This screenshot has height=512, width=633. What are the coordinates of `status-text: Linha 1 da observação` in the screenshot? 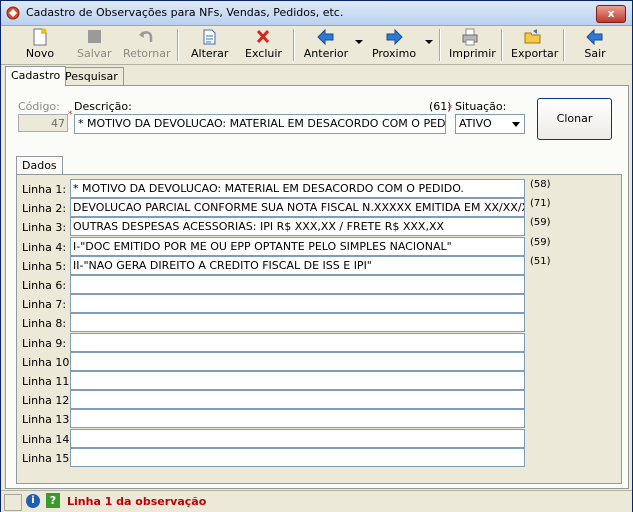 It's located at (137, 501).